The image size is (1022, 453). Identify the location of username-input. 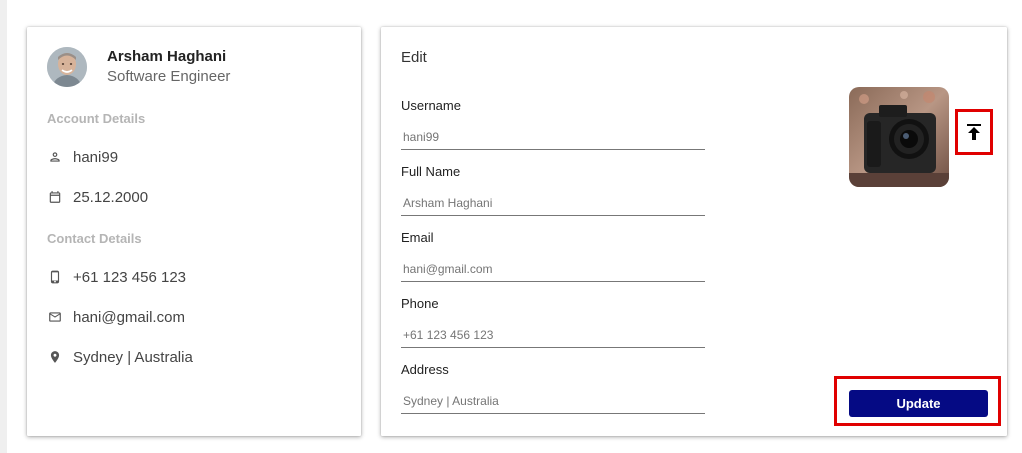
(553, 137).